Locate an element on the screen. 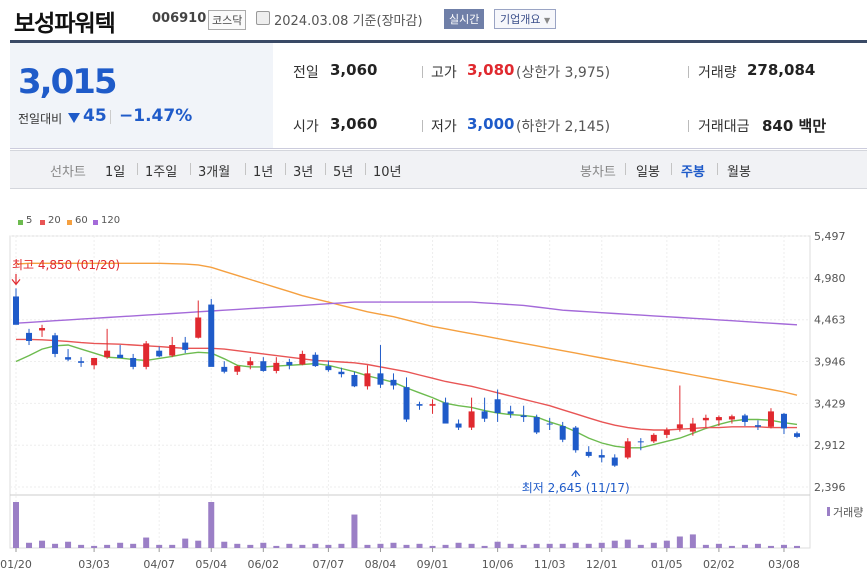 This screenshot has height=576, width=867. high-annotation: 최고 4,850 (01/20) is located at coordinates (66, 265).